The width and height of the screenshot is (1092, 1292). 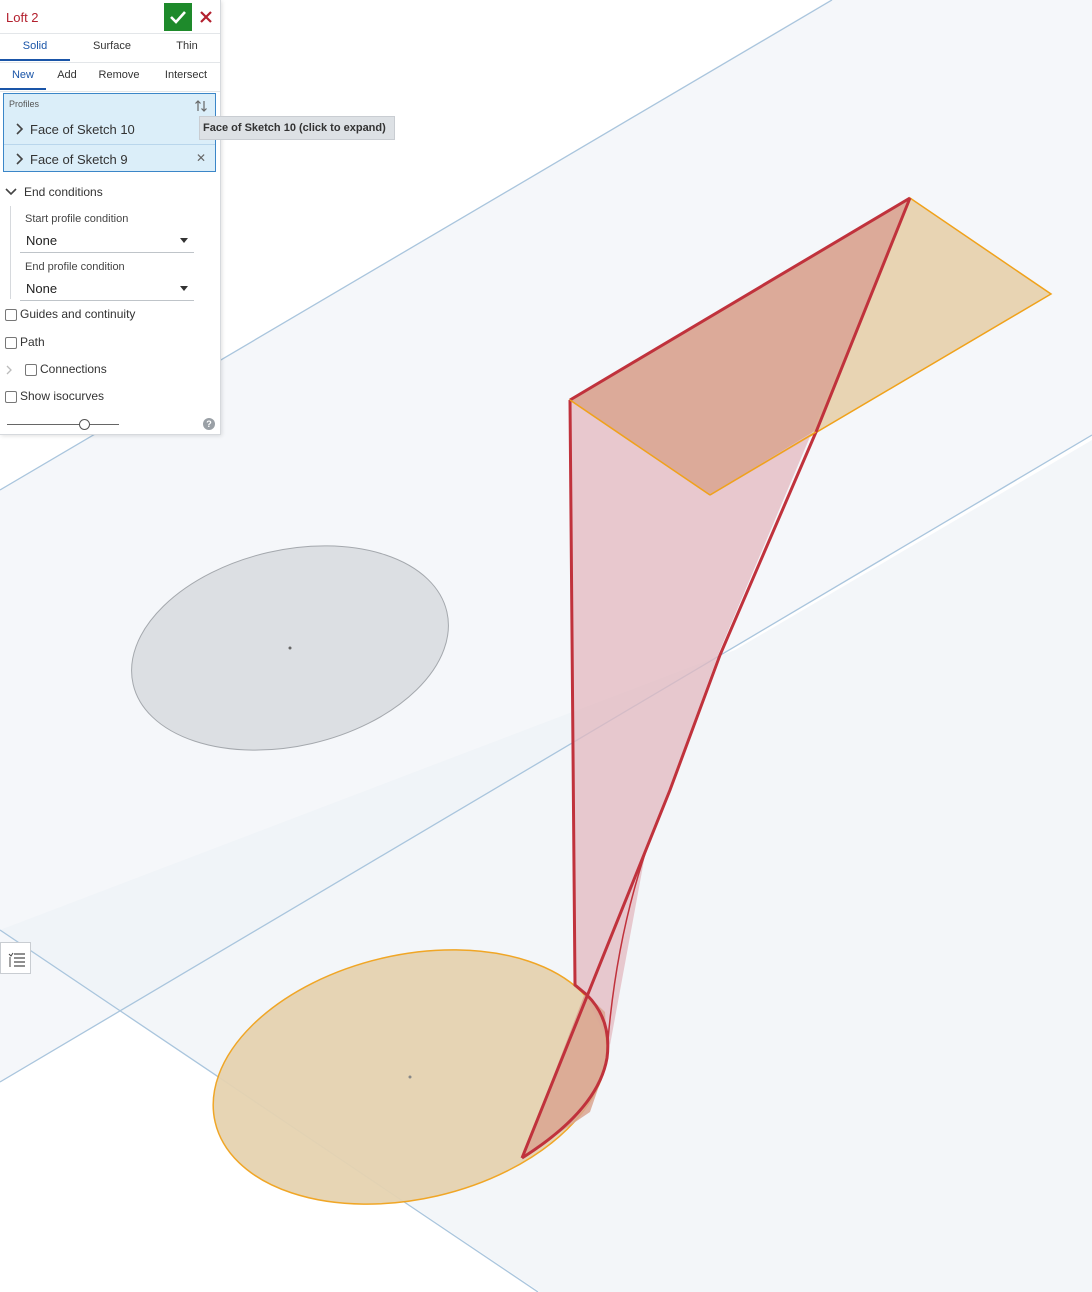 What do you see at coordinates (63, 192) in the screenshot?
I see `end-conditions-label: End conditions` at bounding box center [63, 192].